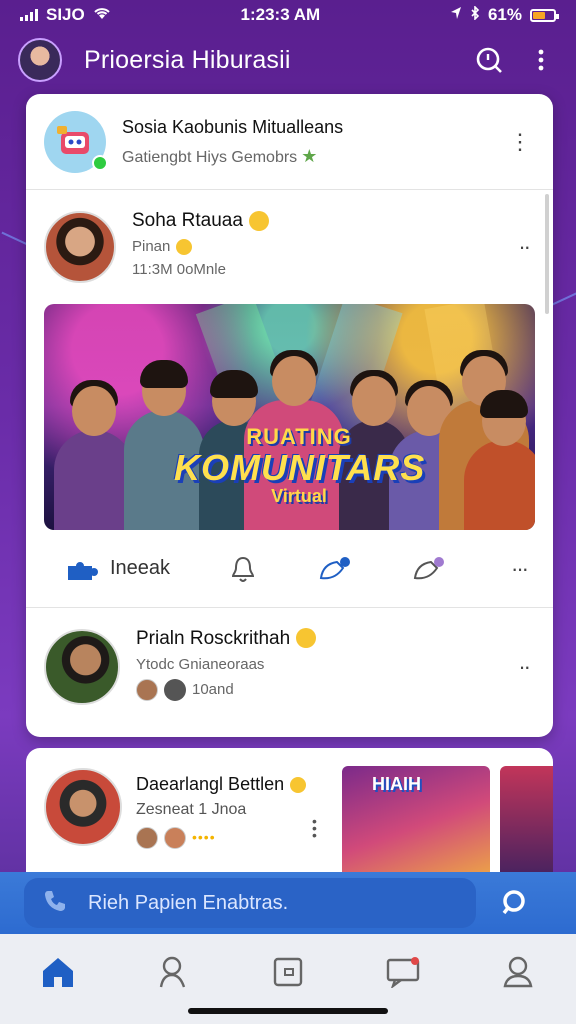 This screenshot has width=576, height=1024. I want to click on carrier-label: SIJO, so click(65, 14).